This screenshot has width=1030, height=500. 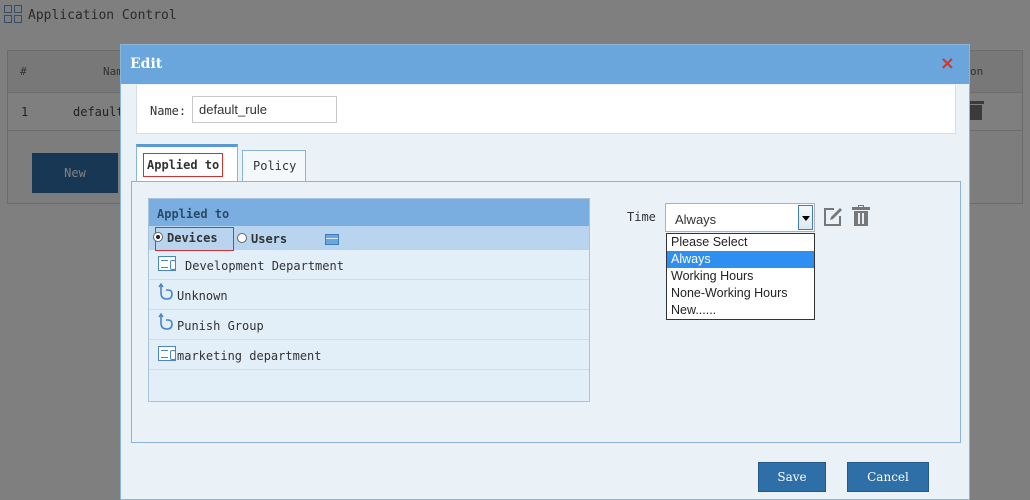 What do you see at coordinates (740, 293) in the screenshot?
I see `time-option-none-working-hours: None-Working Hours` at bounding box center [740, 293].